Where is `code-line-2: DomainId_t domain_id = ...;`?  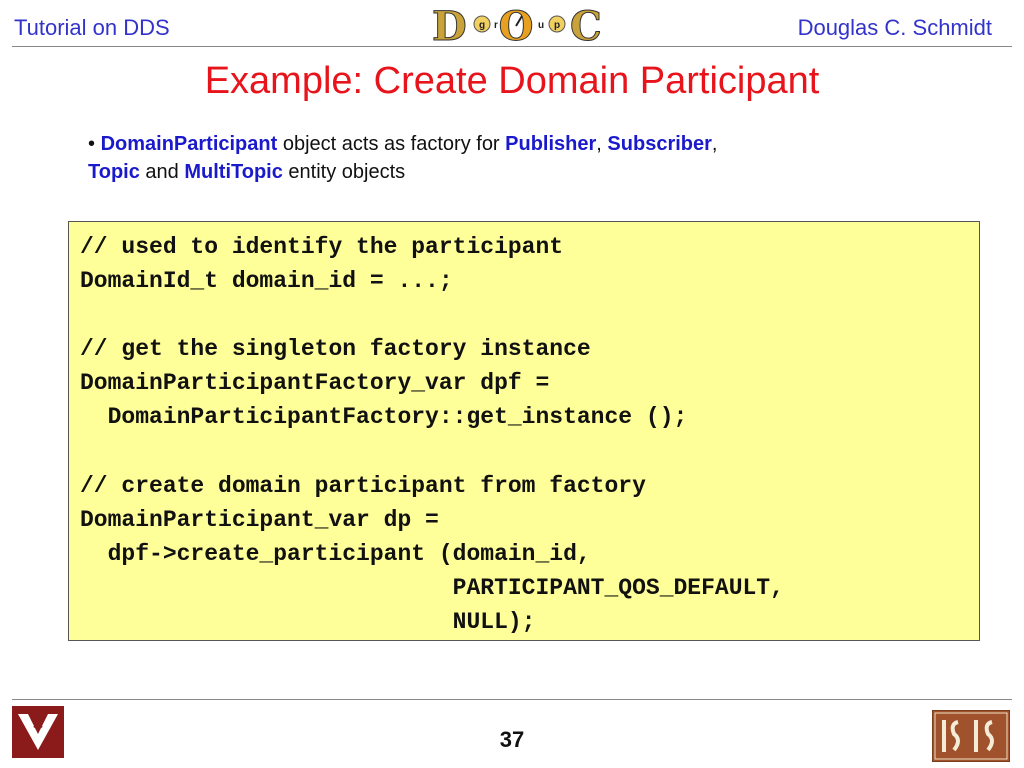
code-line-2: DomainId_t domain_id = ...; is located at coordinates (266, 281).